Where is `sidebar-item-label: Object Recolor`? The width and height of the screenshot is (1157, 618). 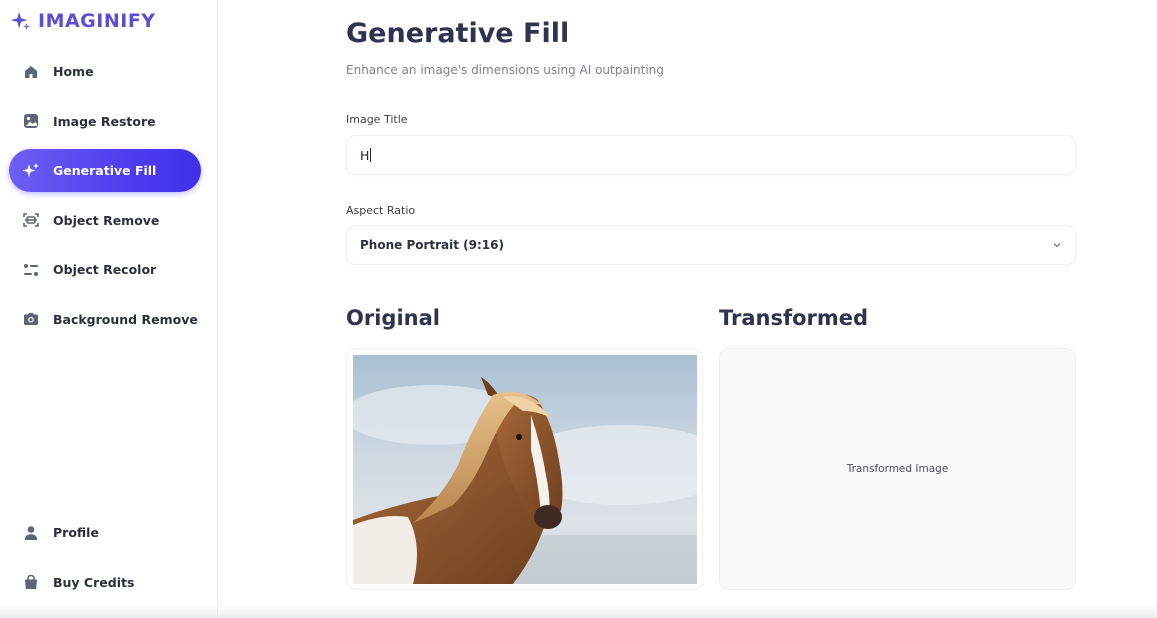
sidebar-item-label: Object Recolor is located at coordinates (105, 269).